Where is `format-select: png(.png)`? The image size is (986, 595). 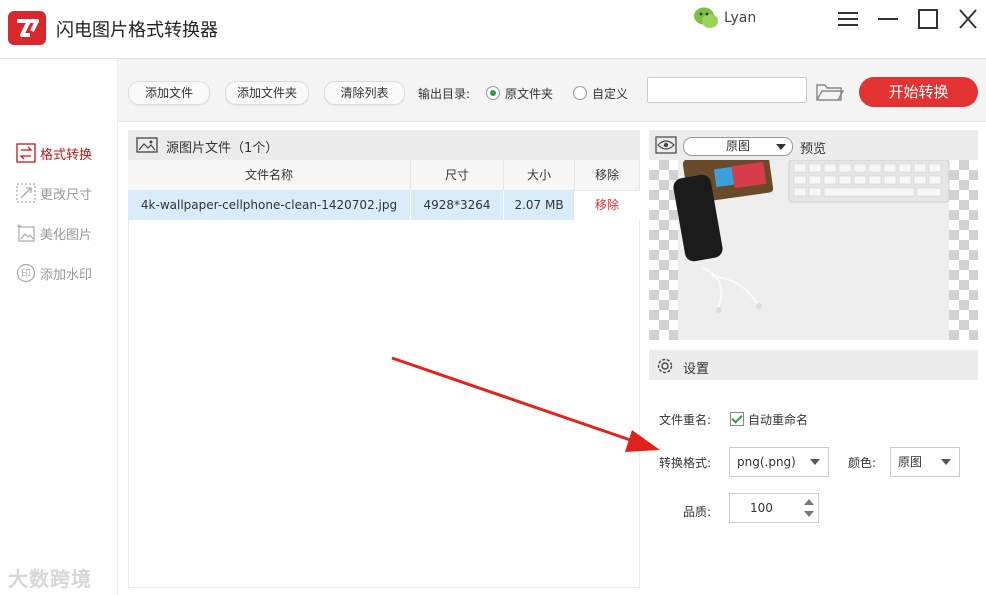
format-select: png(.png) is located at coordinates (779, 462).